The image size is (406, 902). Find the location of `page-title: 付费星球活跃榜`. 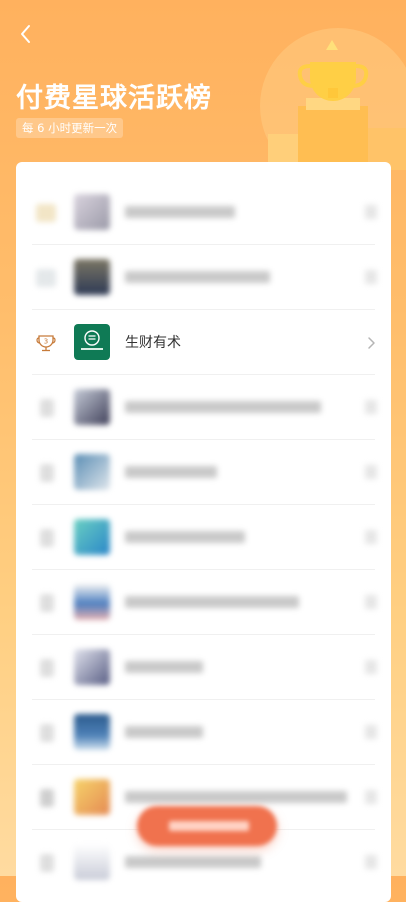

page-title: 付费星球活跃榜 is located at coordinates (114, 98).